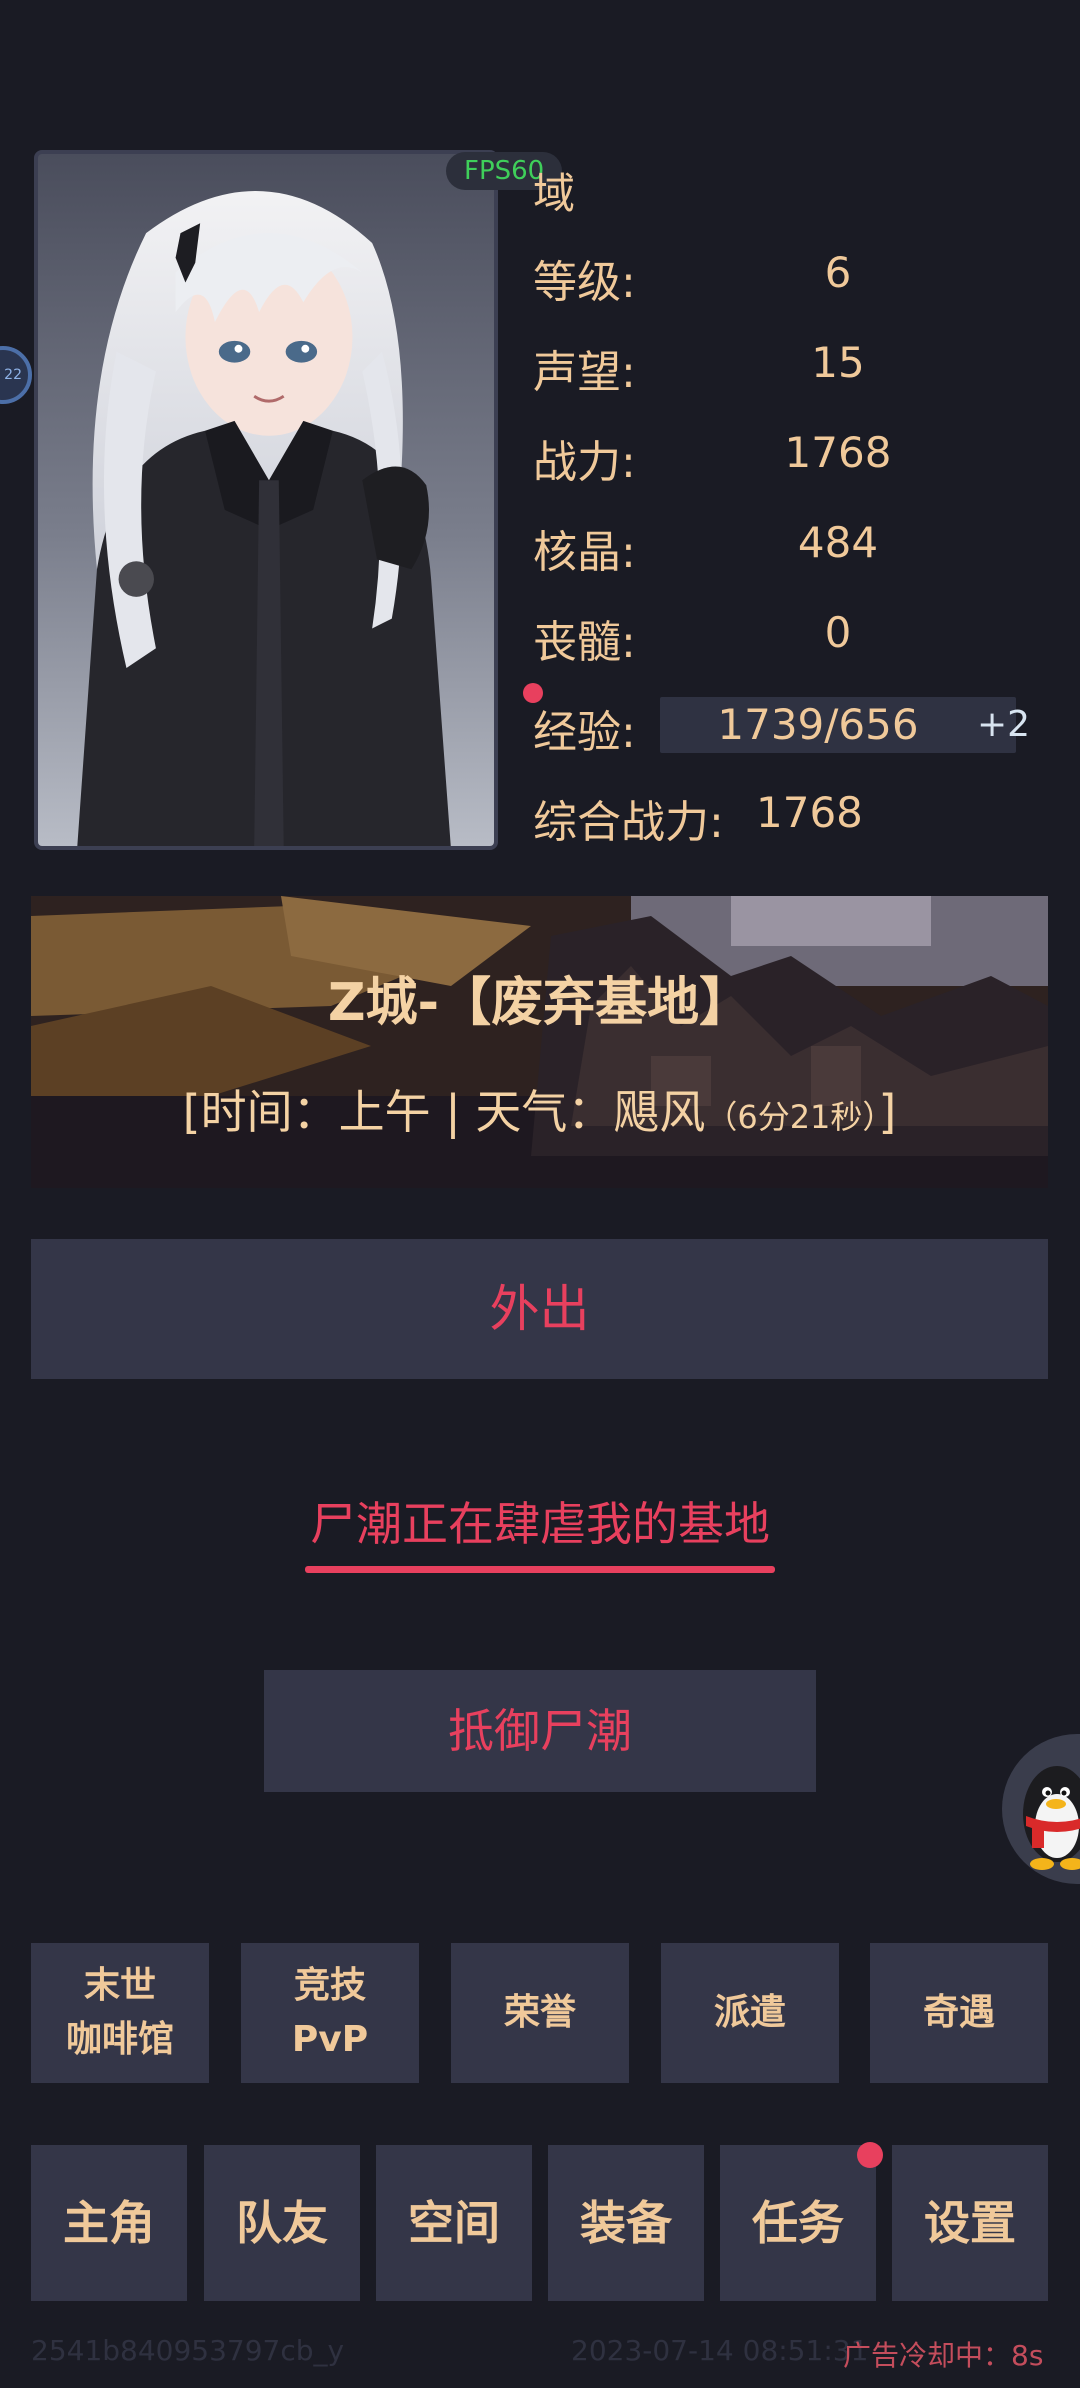  I want to click on ad-cooldown-text: 广告冷却中：8s, so click(943, 2355).